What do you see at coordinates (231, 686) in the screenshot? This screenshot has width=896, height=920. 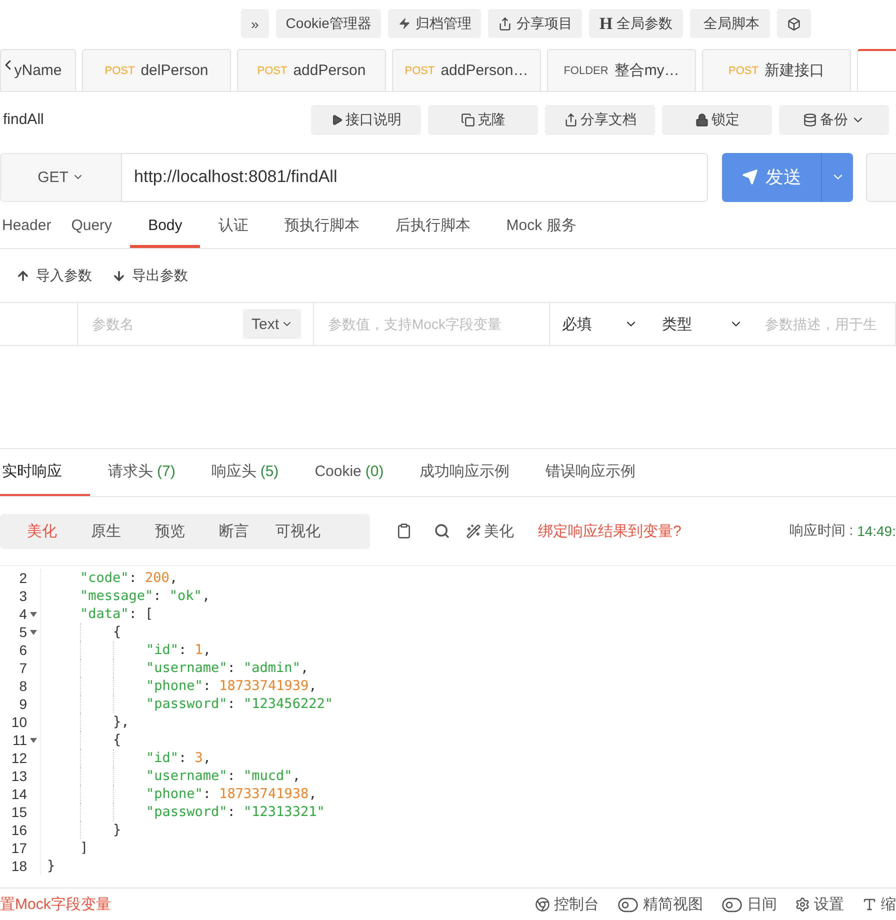 I see `code-line: "phone": 18733741939,` at bounding box center [231, 686].